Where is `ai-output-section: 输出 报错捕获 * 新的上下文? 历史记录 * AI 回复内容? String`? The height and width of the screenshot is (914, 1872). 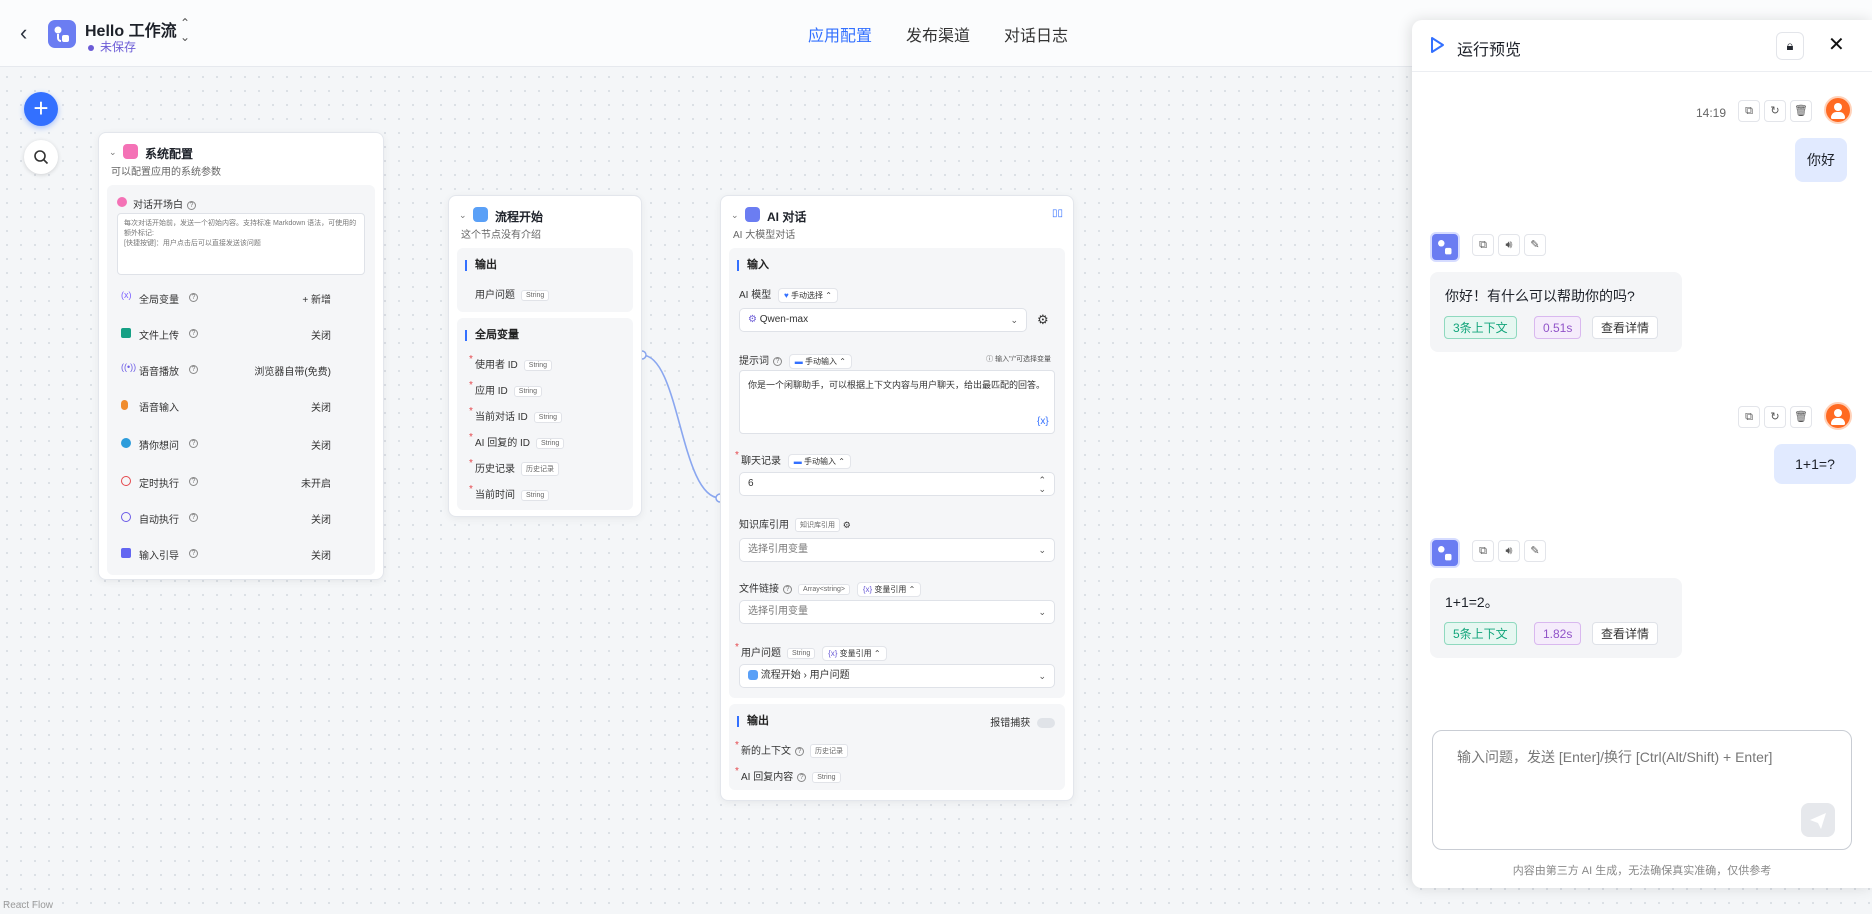 ai-output-section: 输出 报错捕获 * 新的上下文? 历史记录 * AI 回复内容? String is located at coordinates (897, 747).